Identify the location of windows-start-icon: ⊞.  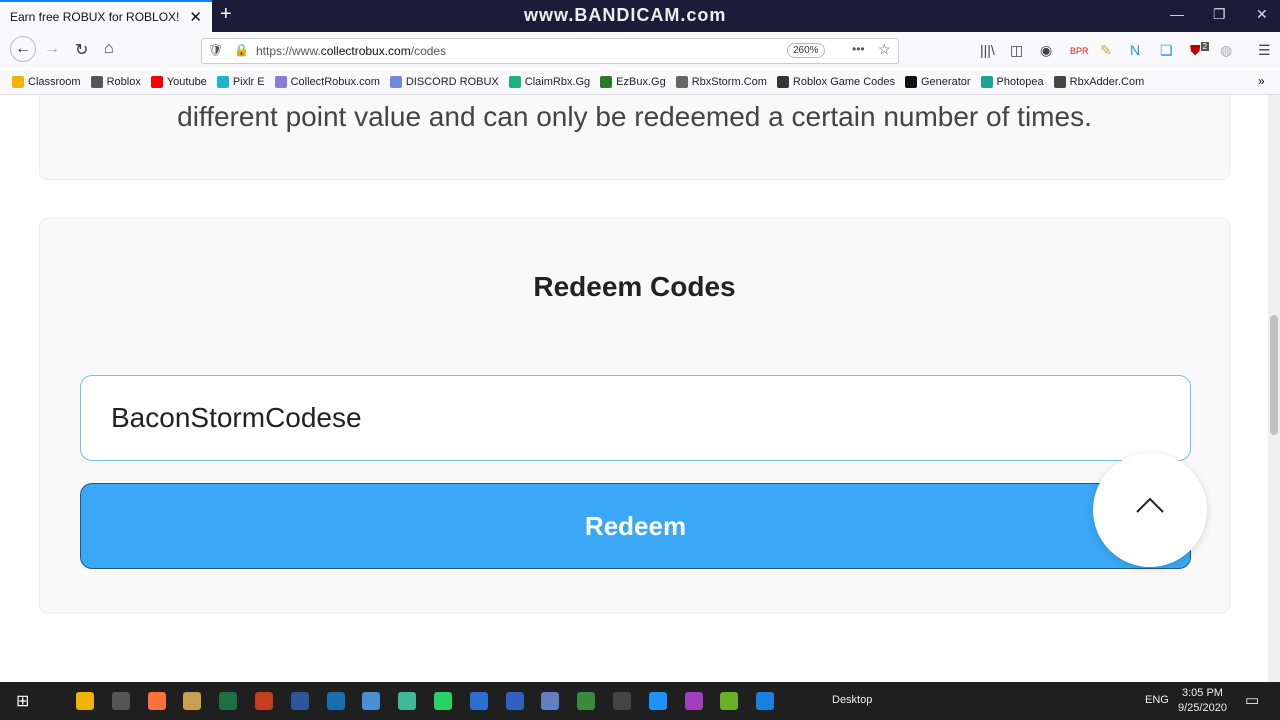
(22, 701).